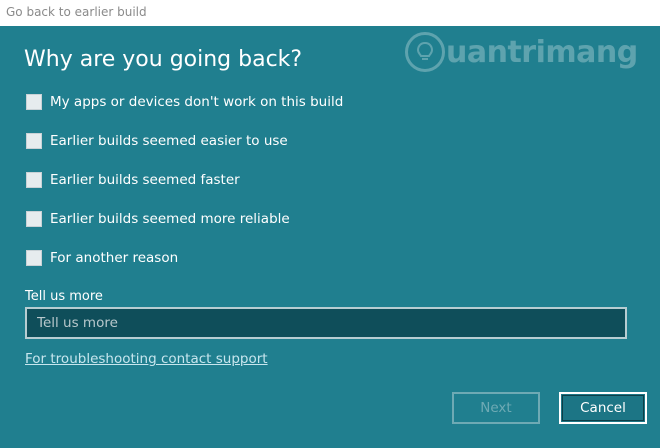 The width and height of the screenshot is (660, 448). I want to click on tell-us-more-input, so click(326, 323).